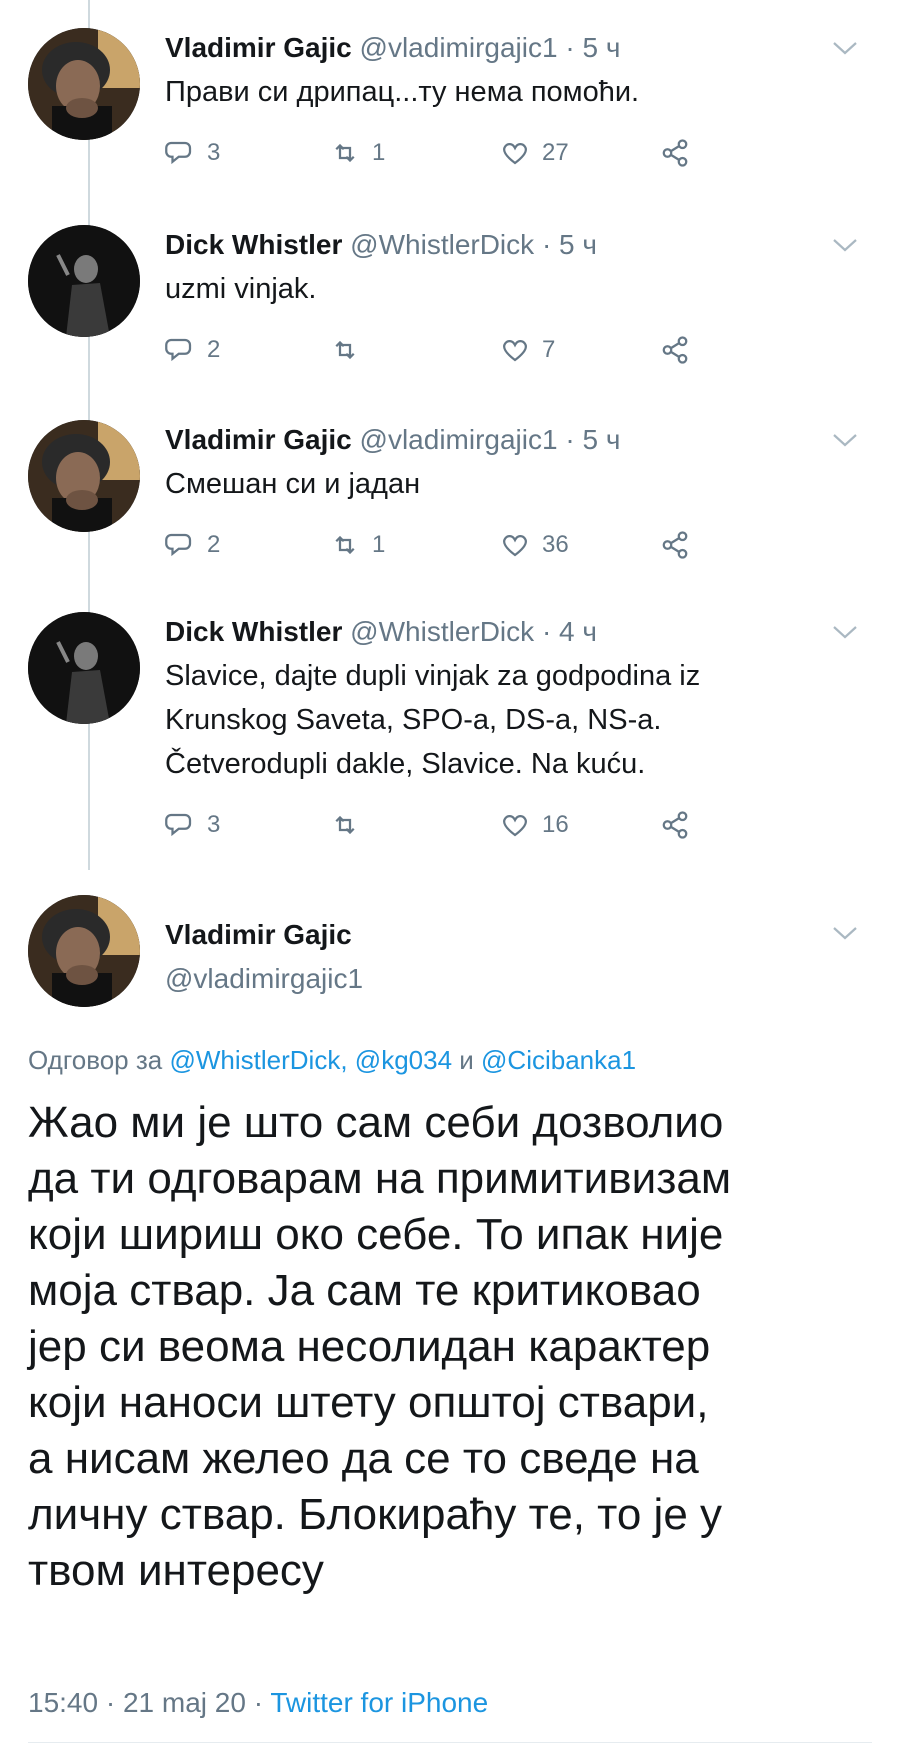  What do you see at coordinates (369, 1346) in the screenshot?
I see `tweet-text-line: јер си веома несолидан карактер` at bounding box center [369, 1346].